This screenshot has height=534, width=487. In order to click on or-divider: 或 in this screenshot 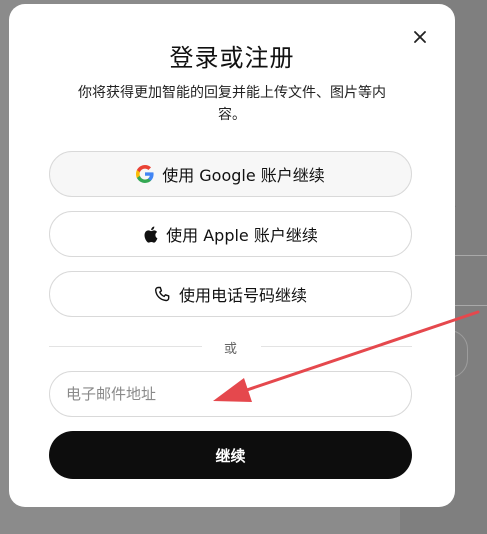, I will do `click(230, 346)`.